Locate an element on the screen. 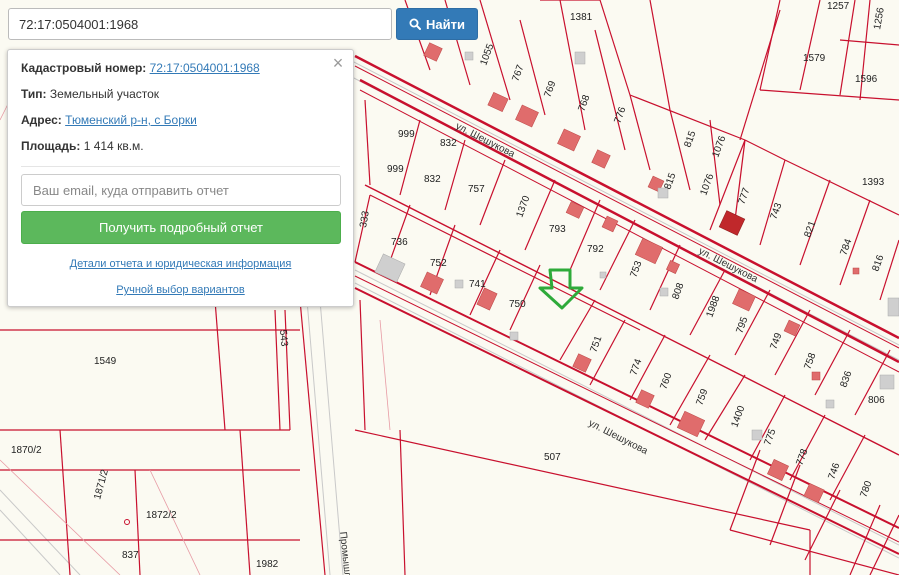 Image resolution: width=899 pixels, height=575 pixels. search-button: Найти is located at coordinates (437, 24).